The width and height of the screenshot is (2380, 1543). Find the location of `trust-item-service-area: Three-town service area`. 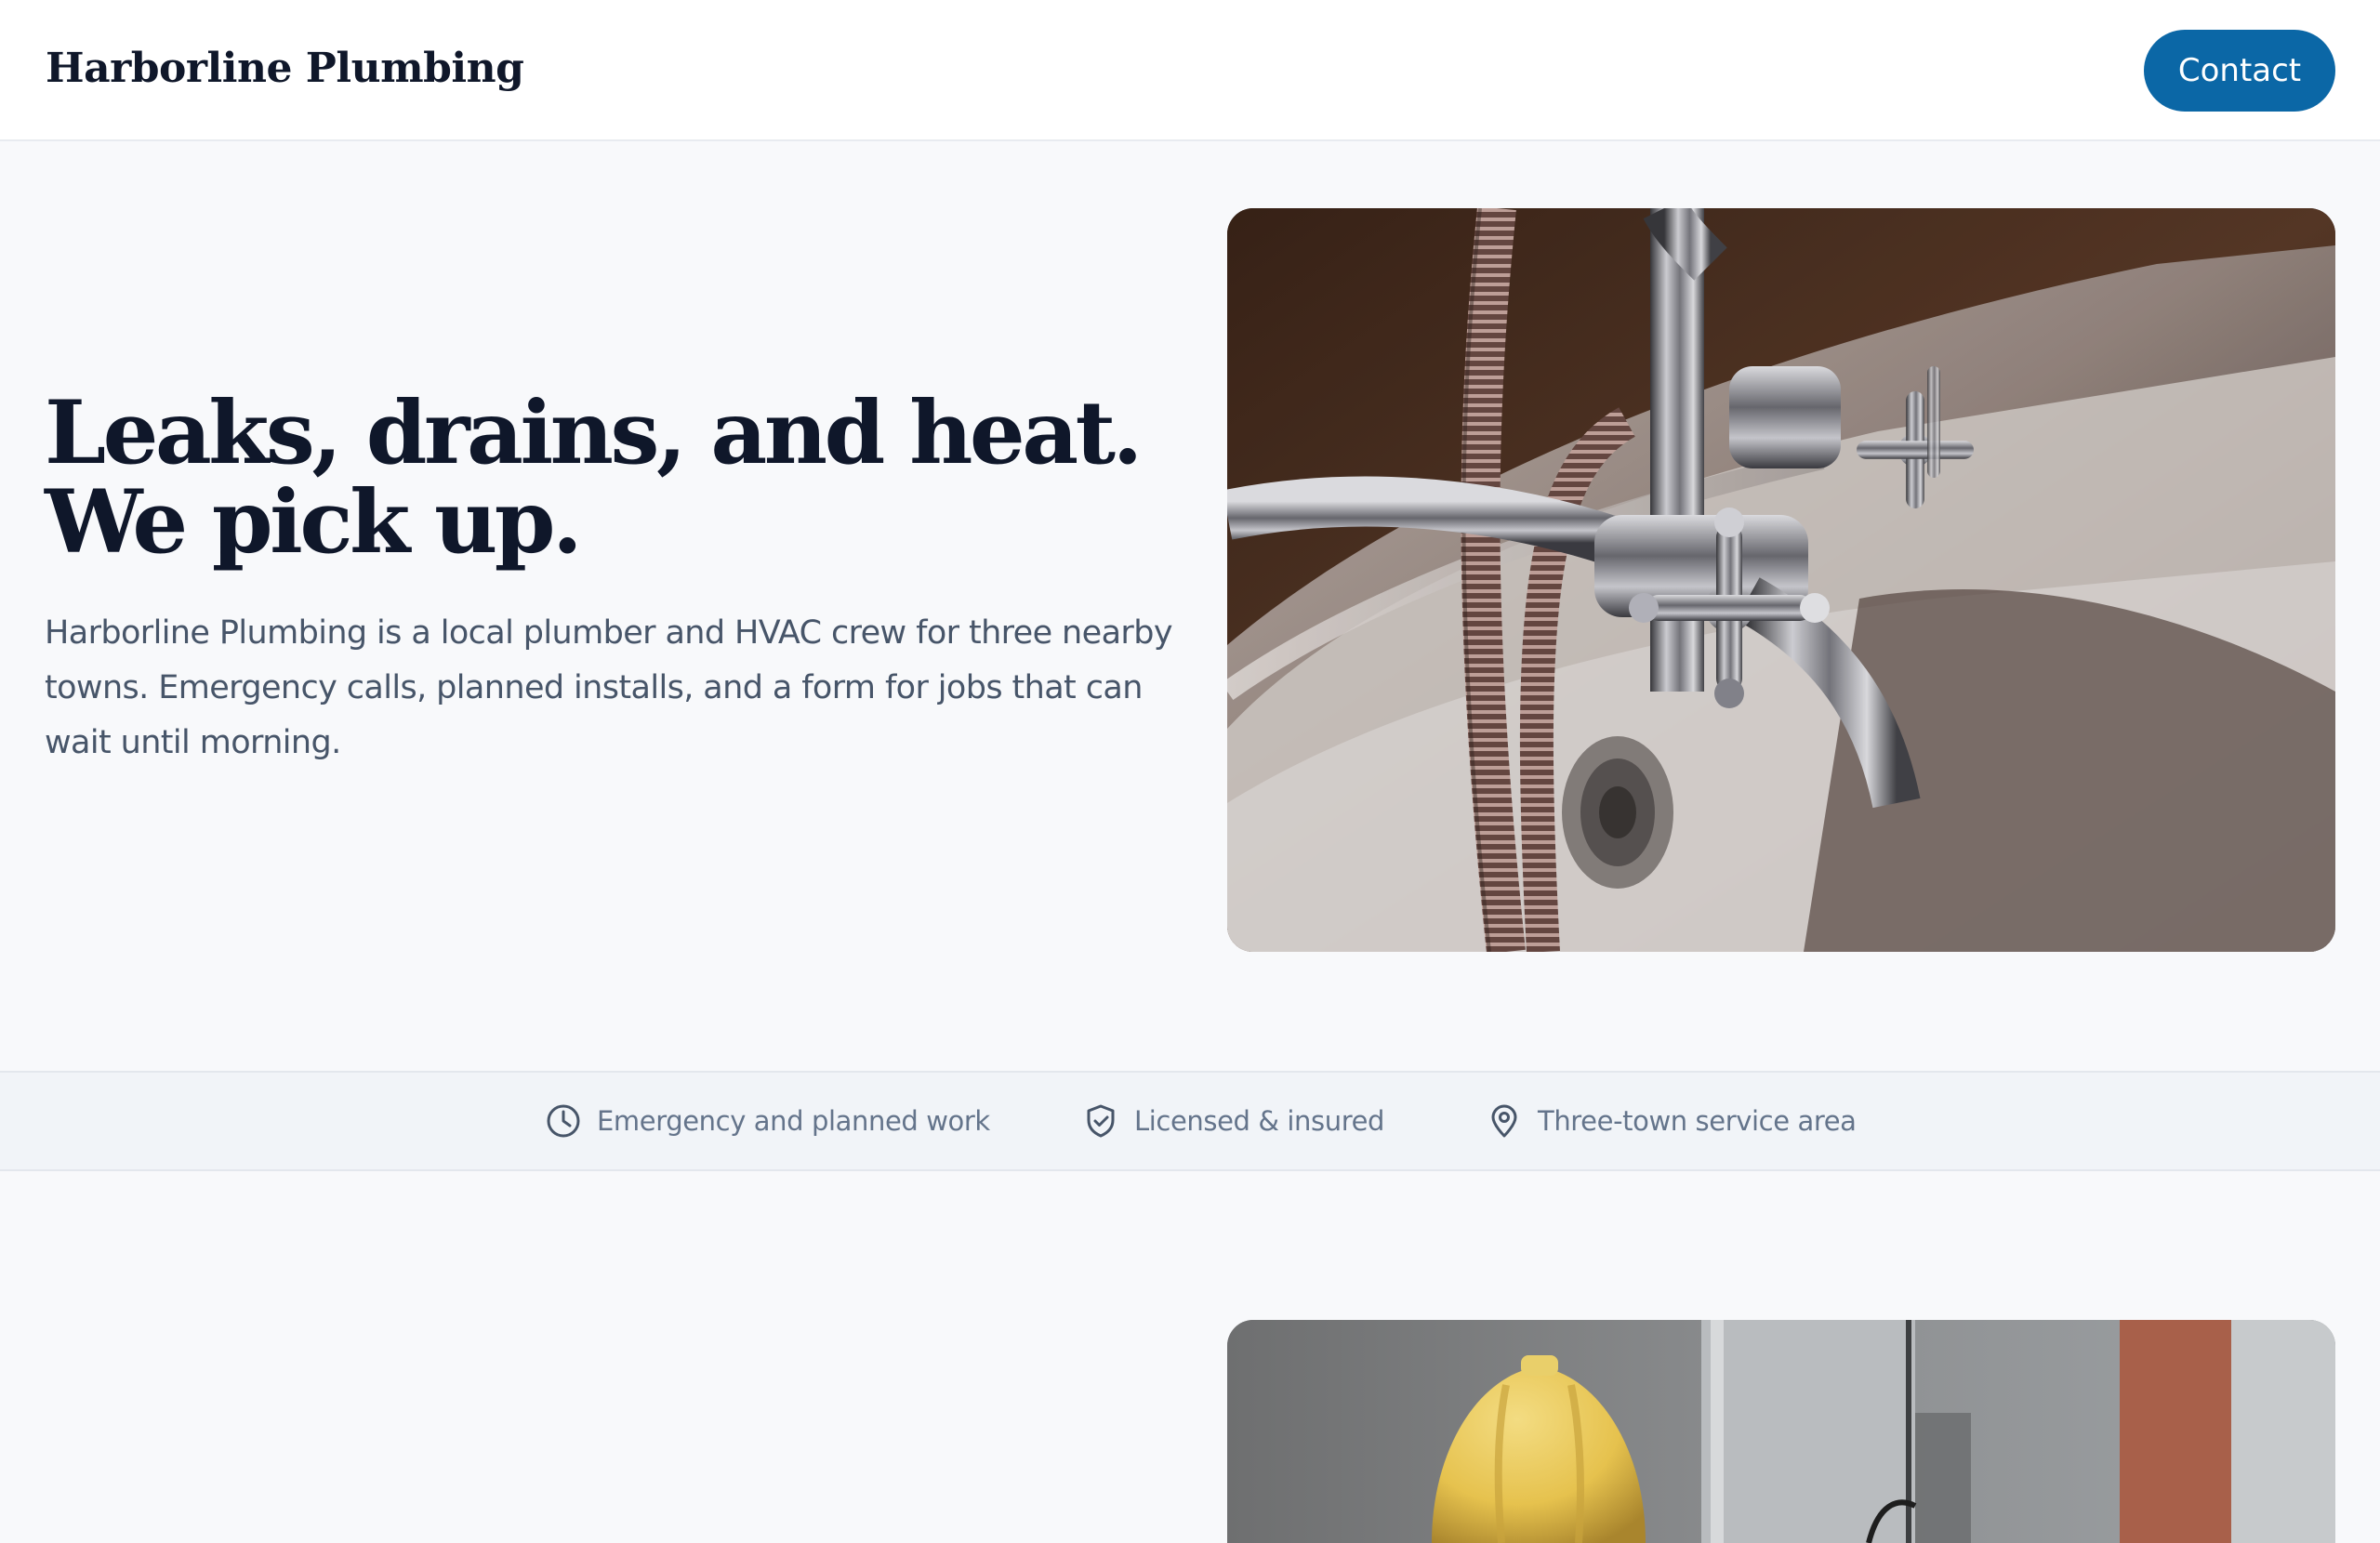

trust-item-service-area: Three-town service area is located at coordinates (1671, 1121).